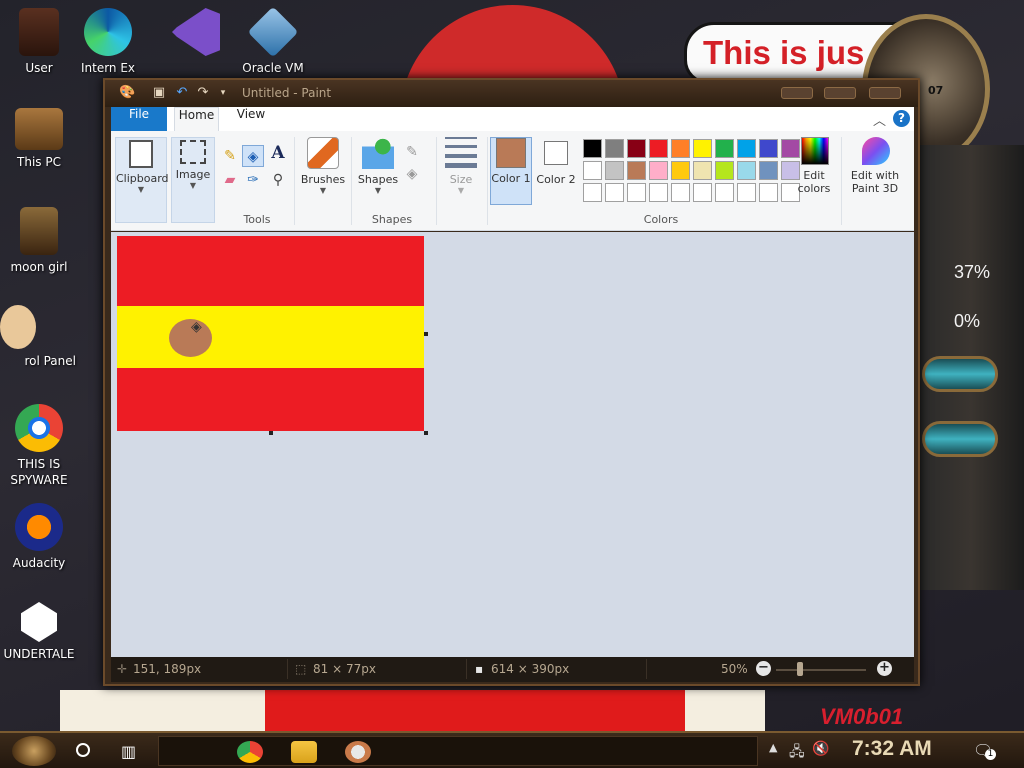 This screenshot has width=1024, height=768. What do you see at coordinates (39, 632) in the screenshot?
I see `desktop-icon-undertale: UNDERTALE` at bounding box center [39, 632].